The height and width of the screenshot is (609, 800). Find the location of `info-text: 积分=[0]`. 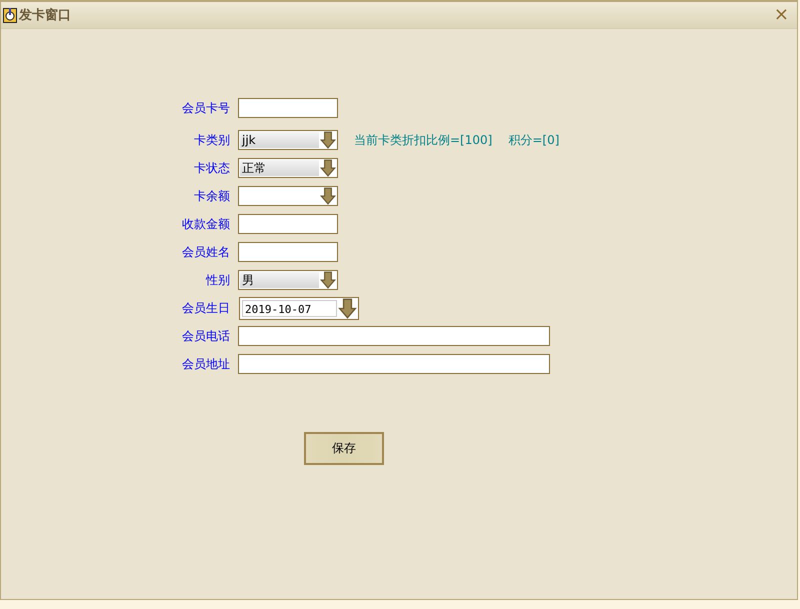

info-text: 积分=[0] is located at coordinates (534, 140).